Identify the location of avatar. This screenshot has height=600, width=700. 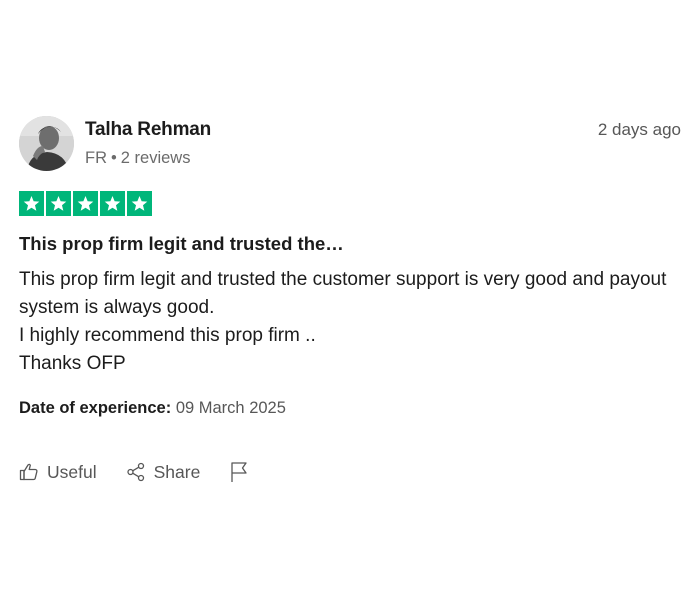
(46, 143).